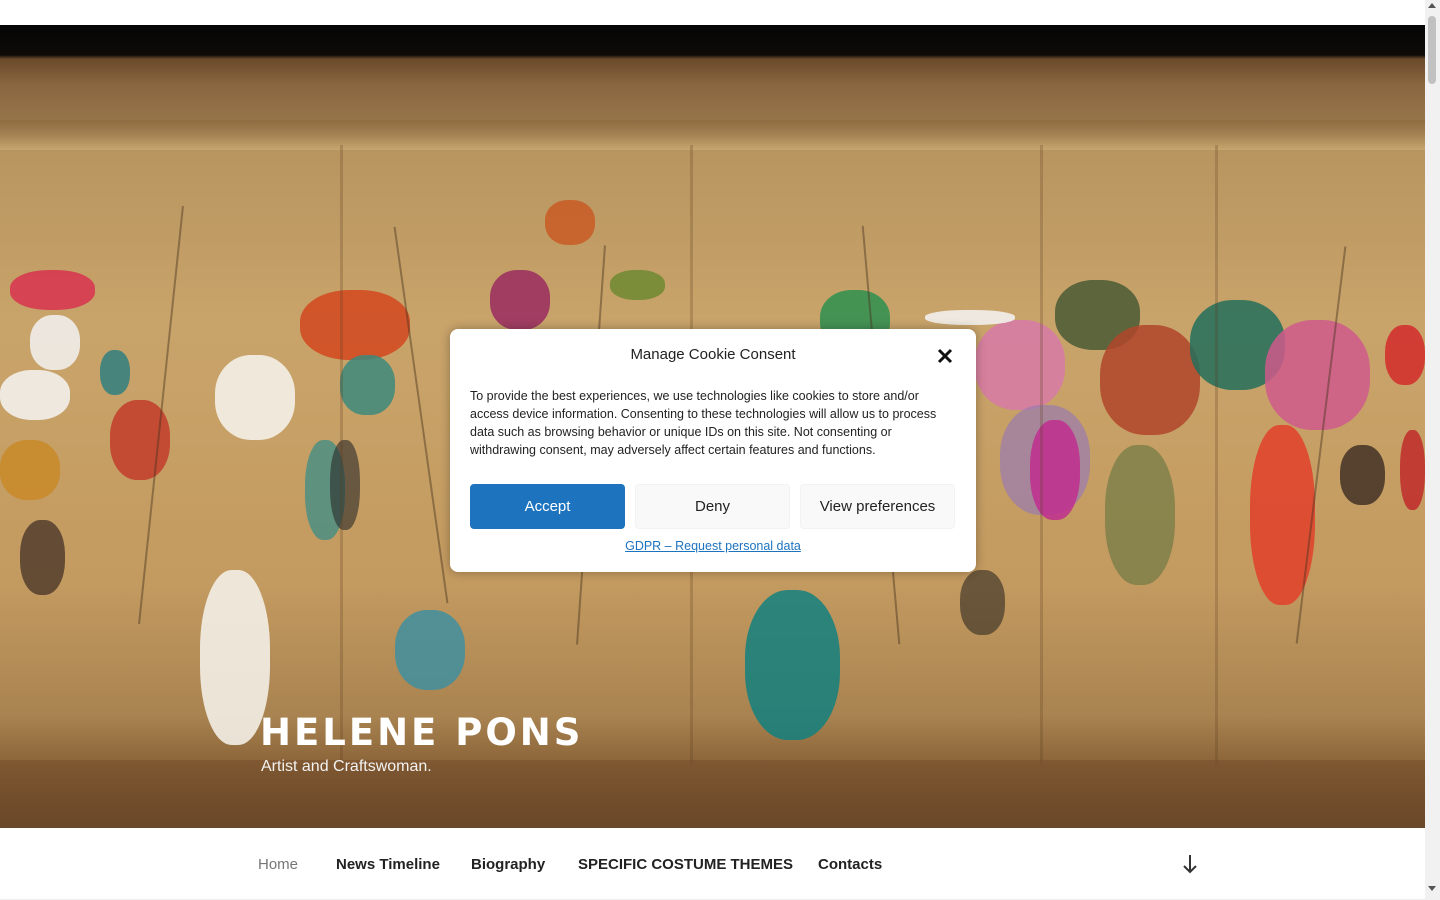 This screenshot has height=900, width=1440. What do you see at coordinates (850, 864) in the screenshot?
I see `nav-item-contacts: Contacts` at bounding box center [850, 864].